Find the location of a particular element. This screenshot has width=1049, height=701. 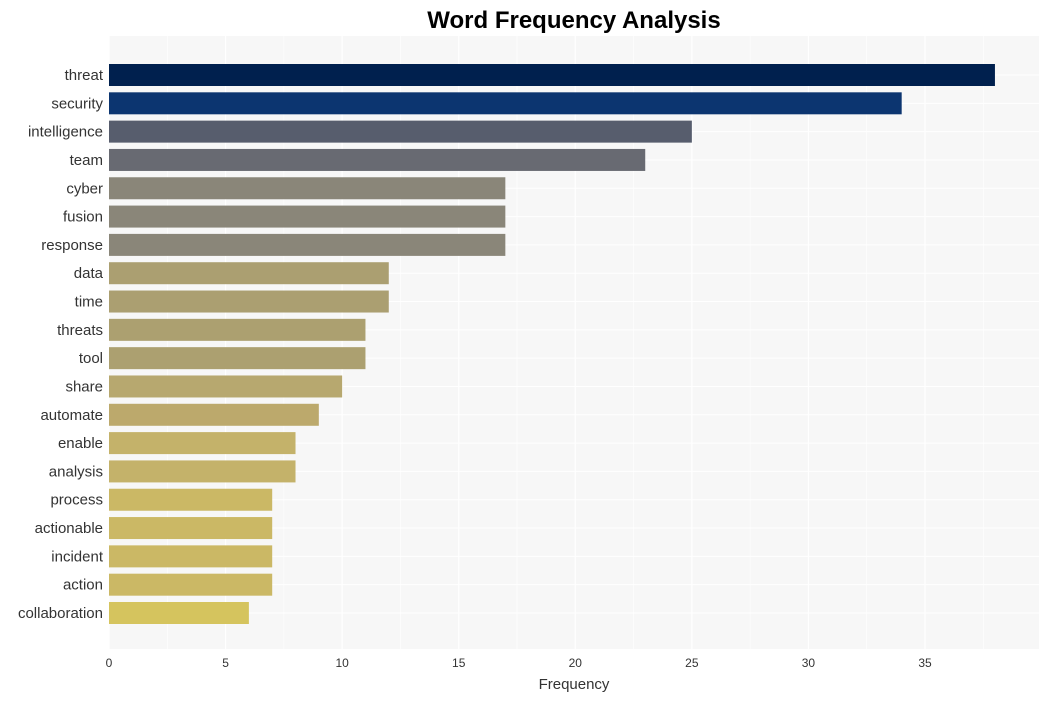

x-axis-label: Frequency is located at coordinates (574, 684).